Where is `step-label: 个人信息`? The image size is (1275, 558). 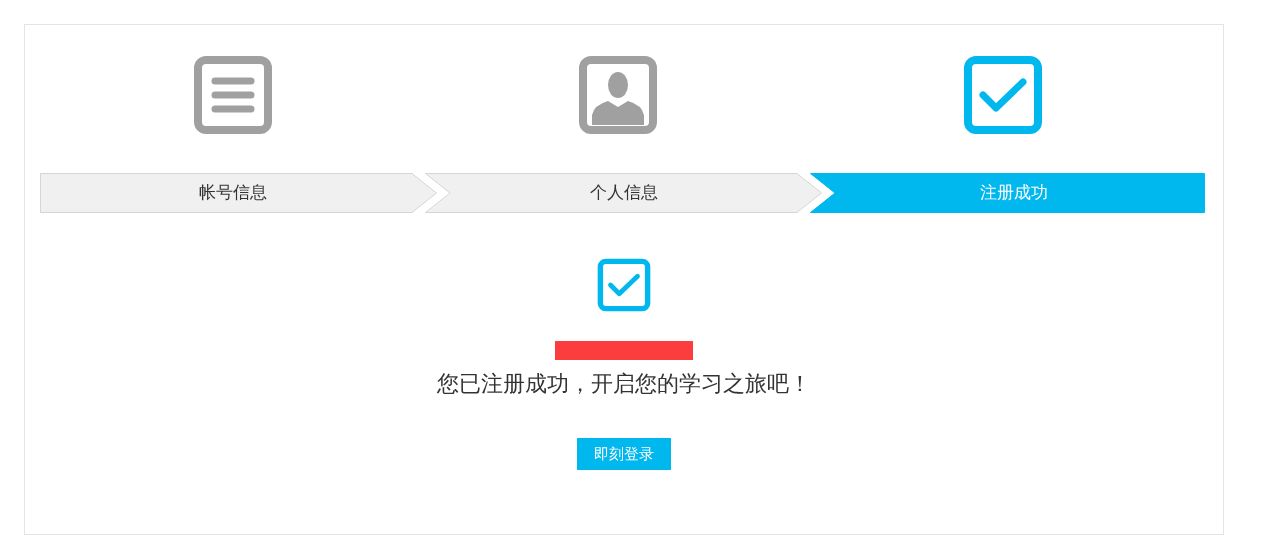
step-label: 个人信息 is located at coordinates (623, 193).